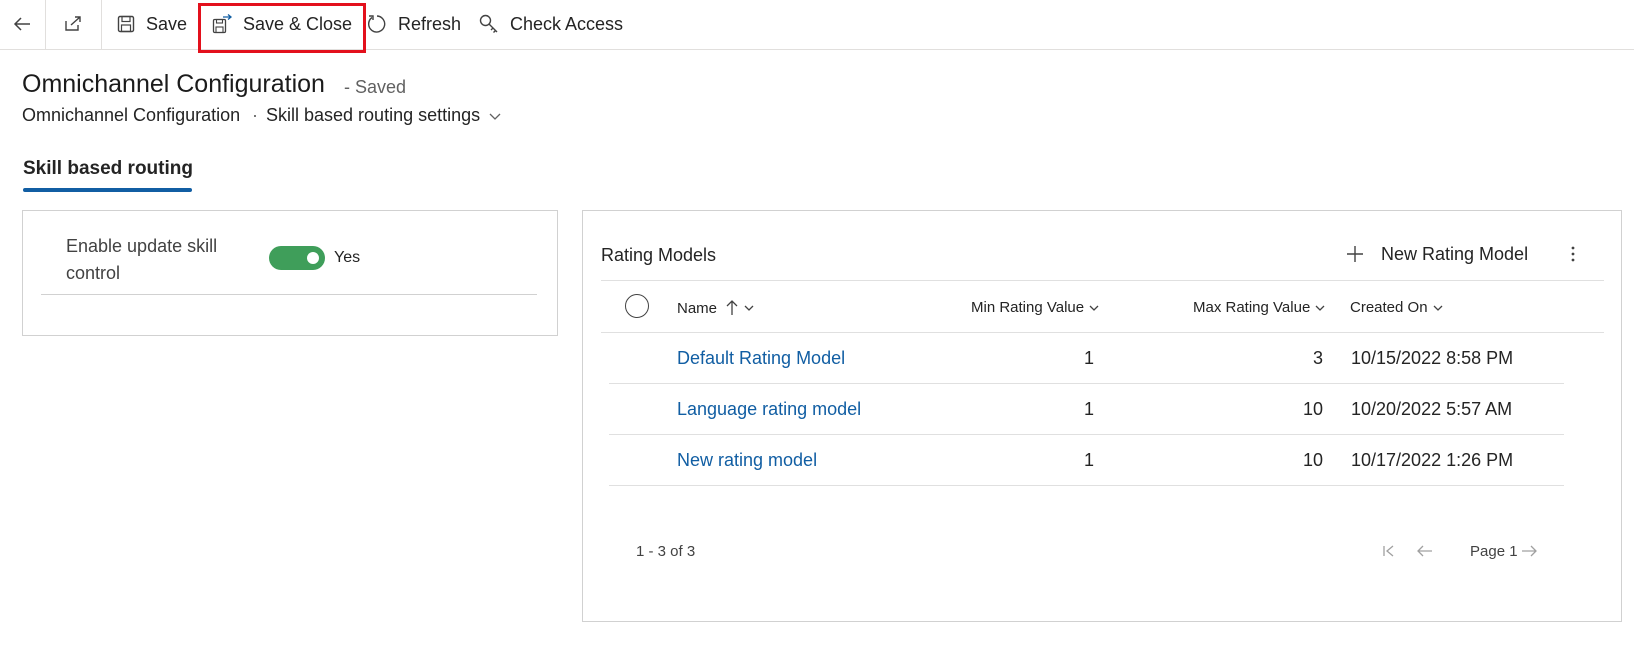 The image size is (1634, 648). I want to click on check-access-icon, so click(488, 23).